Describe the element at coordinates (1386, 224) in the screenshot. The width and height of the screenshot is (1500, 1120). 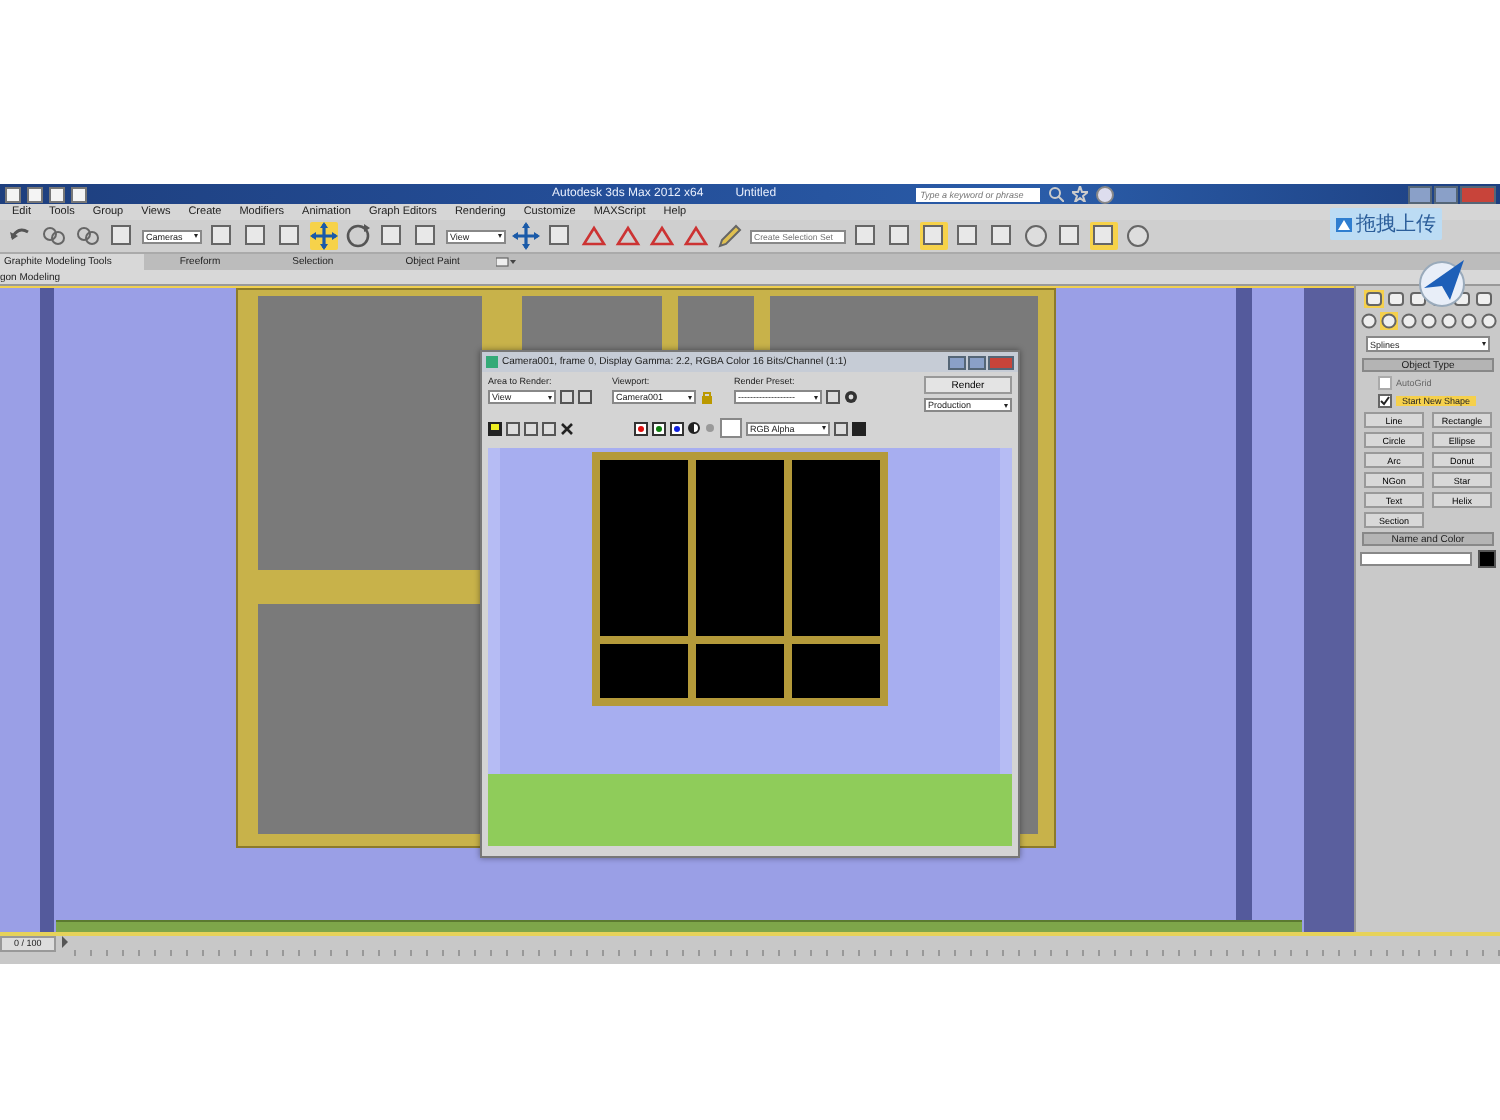
I see `upload-badge: 拖拽上传` at that location.